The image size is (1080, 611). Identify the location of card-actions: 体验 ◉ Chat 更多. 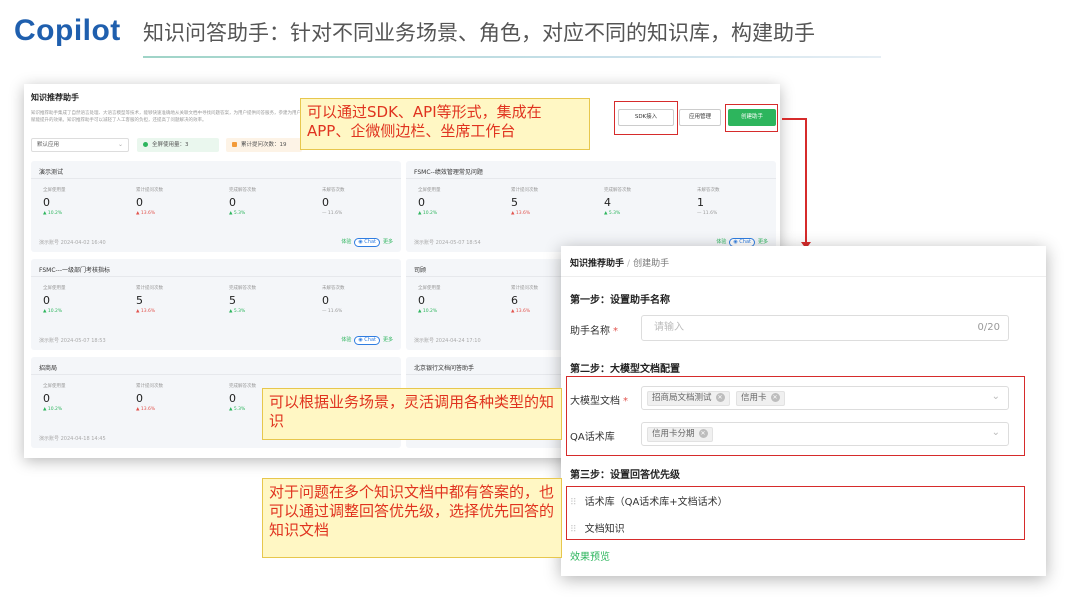
(367, 242).